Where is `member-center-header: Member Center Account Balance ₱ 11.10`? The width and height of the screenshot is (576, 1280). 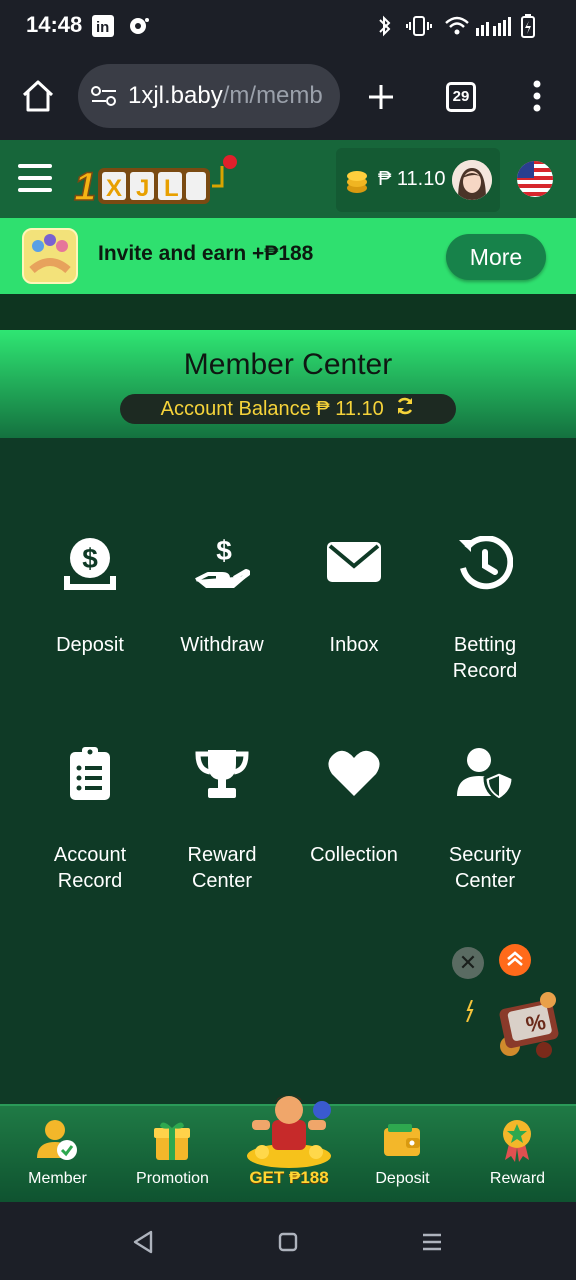 member-center-header: Member Center Account Balance ₱ 11.10 is located at coordinates (288, 384).